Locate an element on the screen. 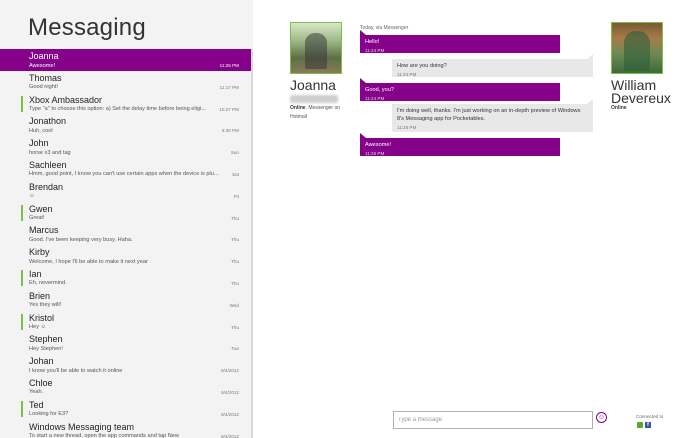  message-text: Hello! is located at coordinates (372, 42).